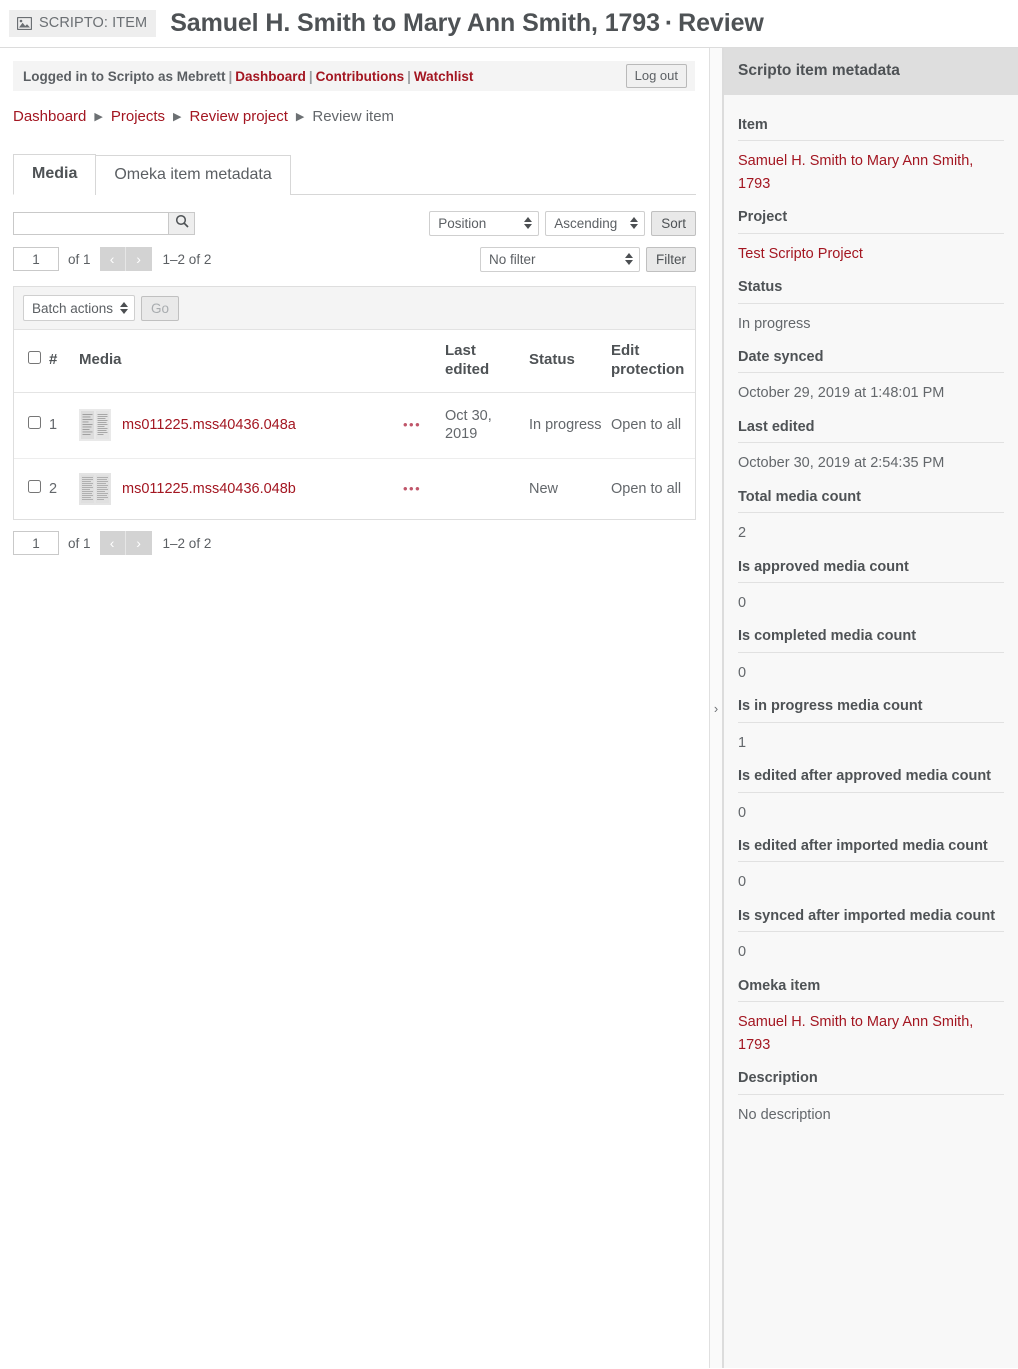 Image resolution: width=1018 pixels, height=1369 pixels. I want to click on page-number-input-bottom, so click(36, 543).